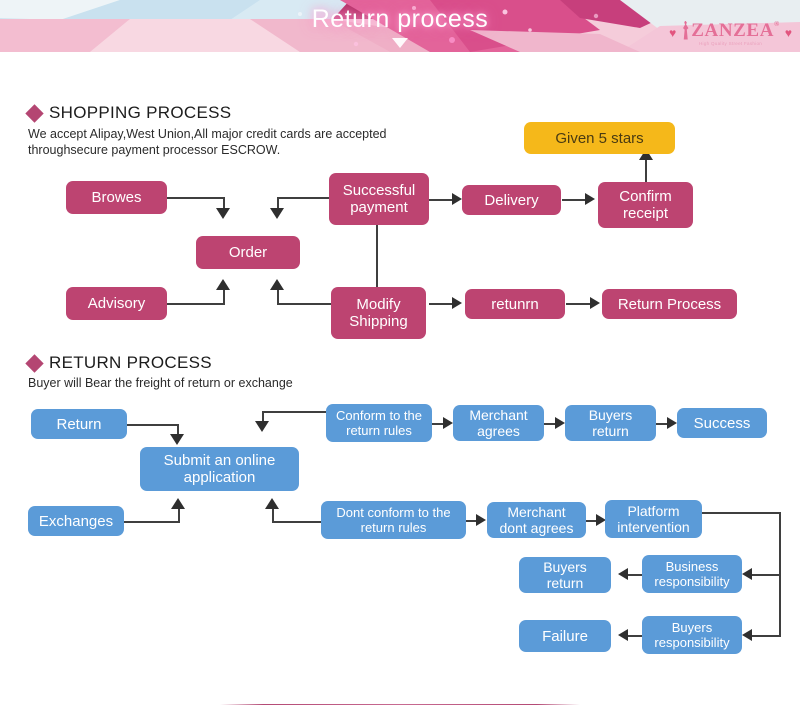 The image size is (800, 709). What do you see at coordinates (747, 574) in the screenshot?
I see `arrow-rail-to-business` at bounding box center [747, 574].